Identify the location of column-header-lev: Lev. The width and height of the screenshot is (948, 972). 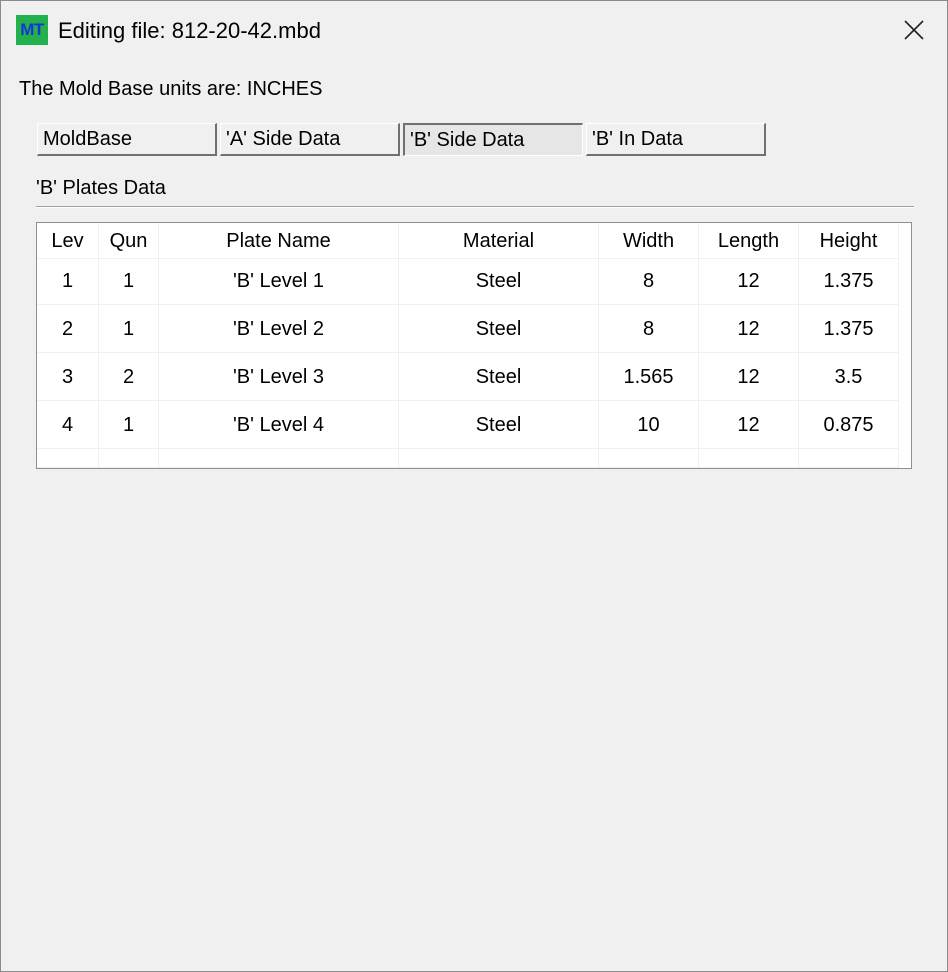
(68, 241).